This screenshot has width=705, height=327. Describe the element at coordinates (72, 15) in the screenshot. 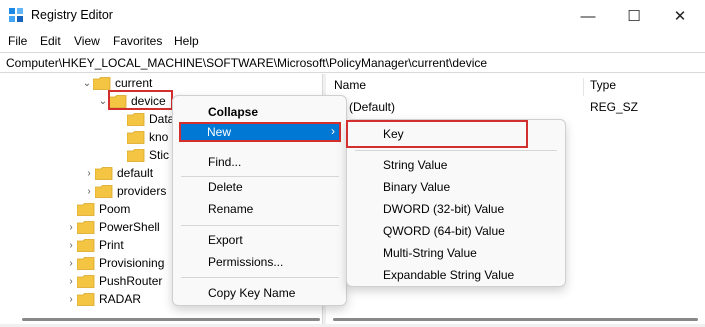

I see `window-title: Registry Editor` at that location.